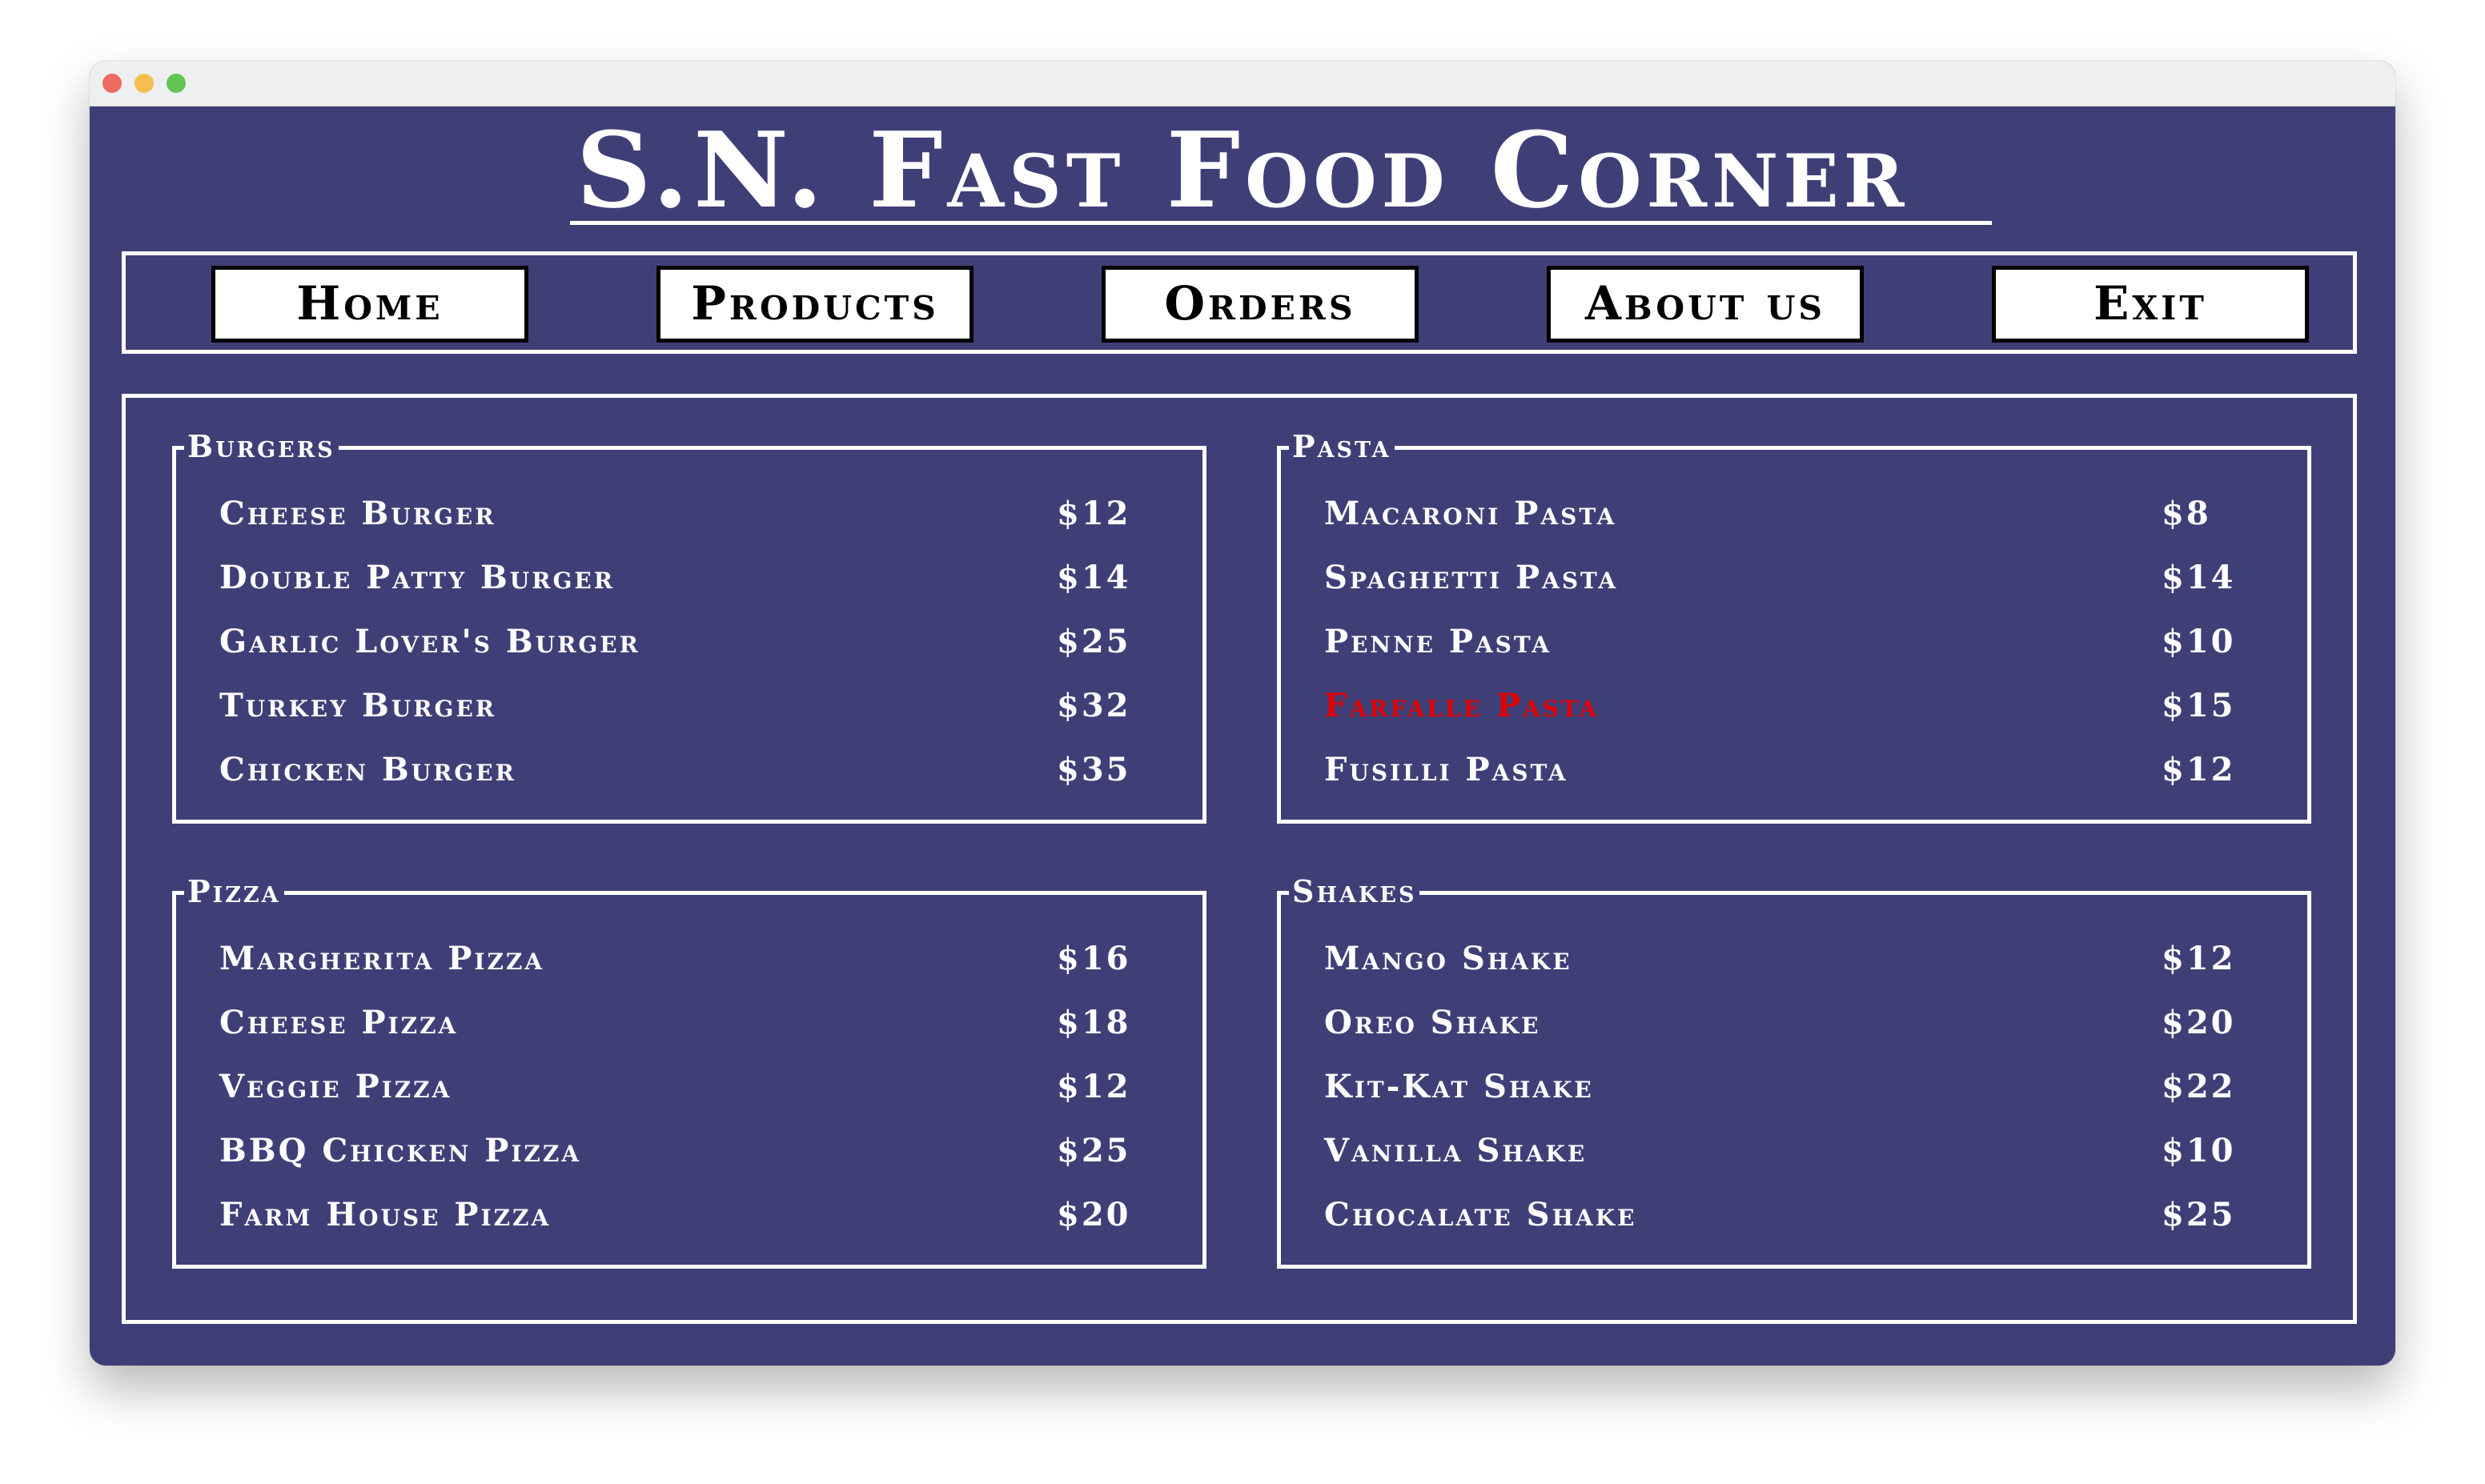 The width and height of the screenshot is (2485, 1484). Describe the element at coordinates (369, 304) in the screenshot. I see `nav-home-button: Home` at that location.